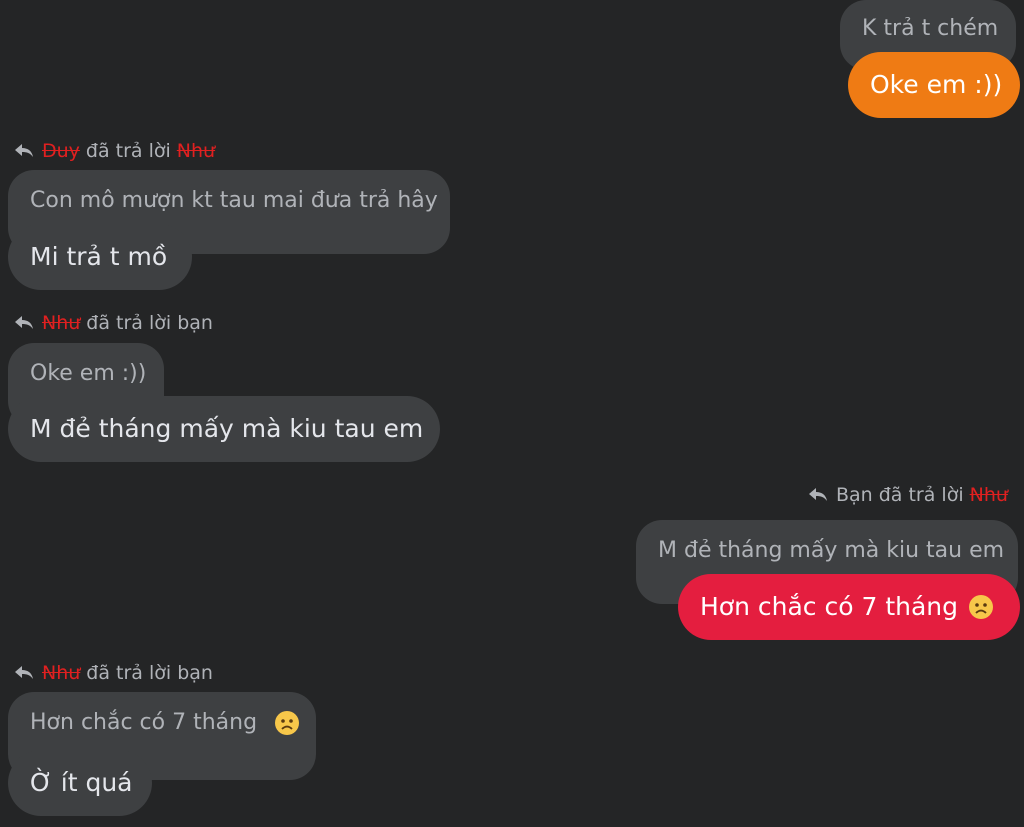 The width and height of the screenshot is (1024, 827). I want to click on reply-sender: Duy, so click(61, 151).